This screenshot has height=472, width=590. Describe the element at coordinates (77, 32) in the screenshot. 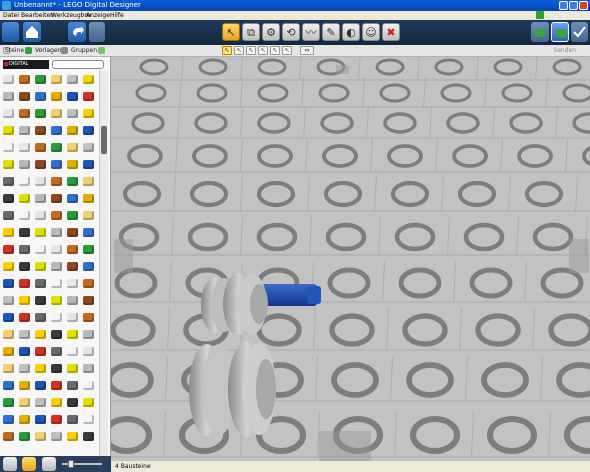

I see `undo-icon` at that location.